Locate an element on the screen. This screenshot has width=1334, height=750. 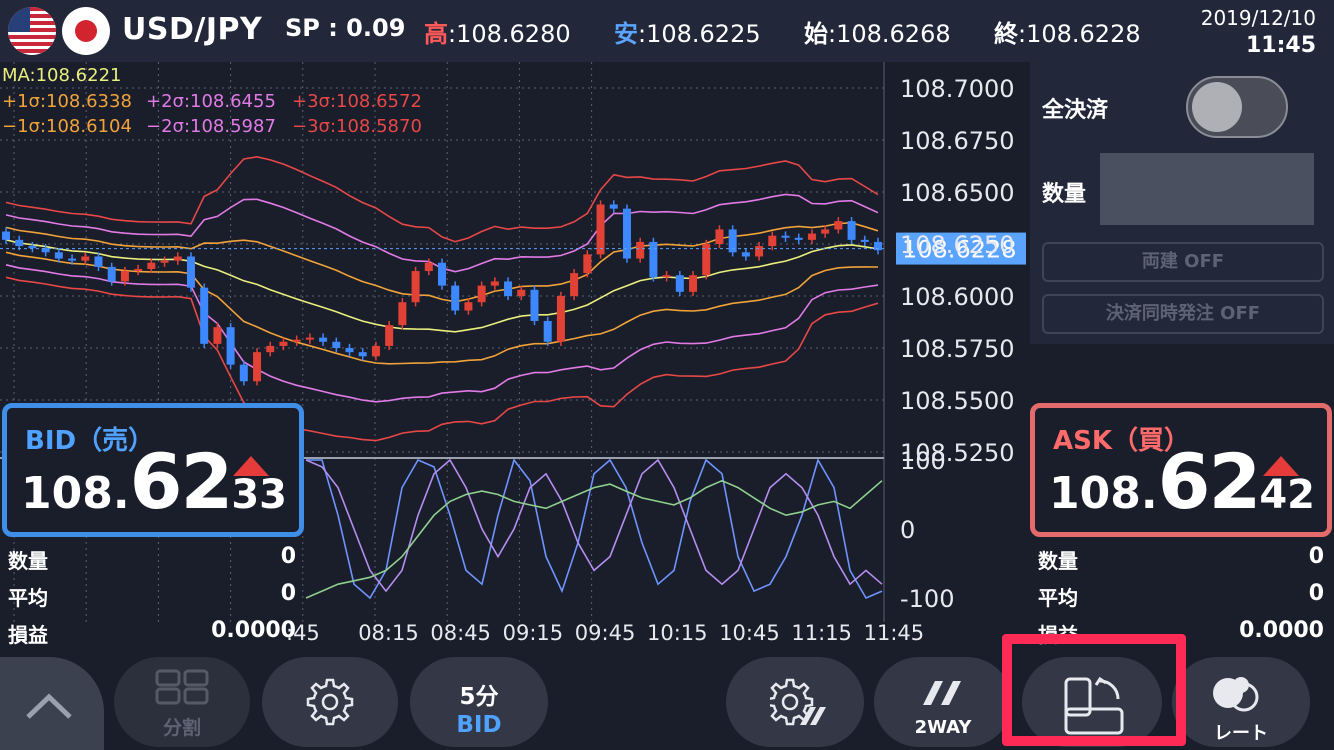
price-type-label: BID is located at coordinates (479, 725).